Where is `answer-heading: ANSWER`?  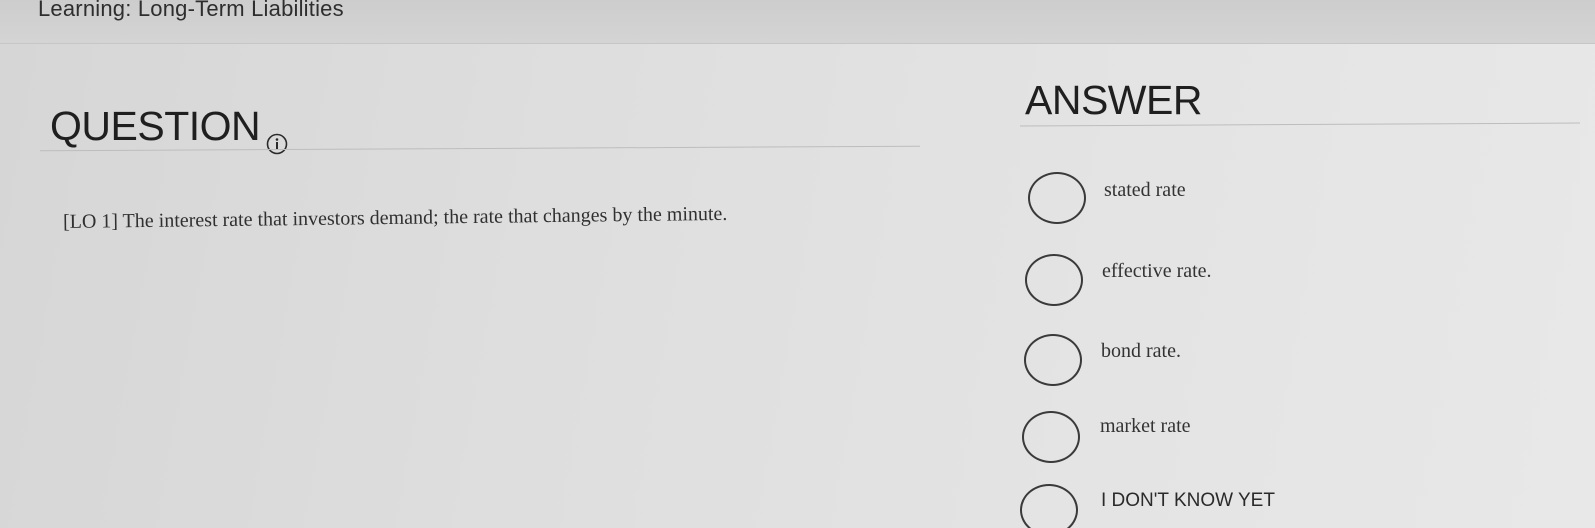 answer-heading: ANSWER is located at coordinates (1113, 100).